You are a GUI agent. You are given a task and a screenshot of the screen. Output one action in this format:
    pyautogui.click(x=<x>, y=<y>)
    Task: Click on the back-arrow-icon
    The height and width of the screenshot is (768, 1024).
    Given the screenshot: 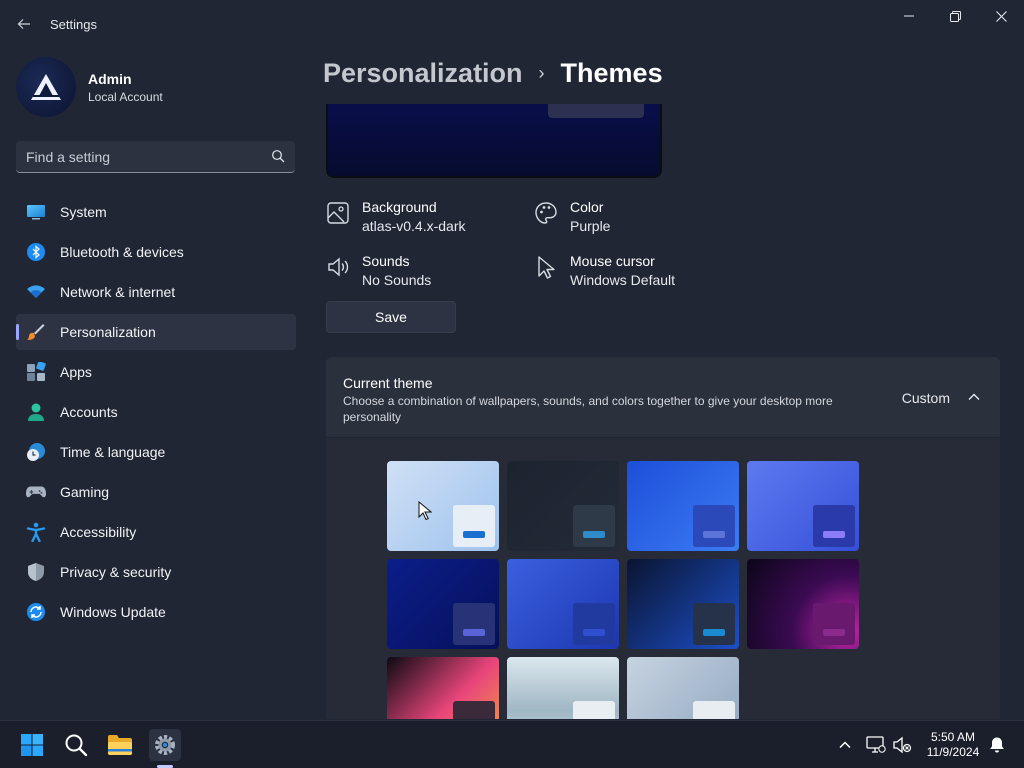 What is the action you would take?
    pyautogui.click(x=23, y=24)
    